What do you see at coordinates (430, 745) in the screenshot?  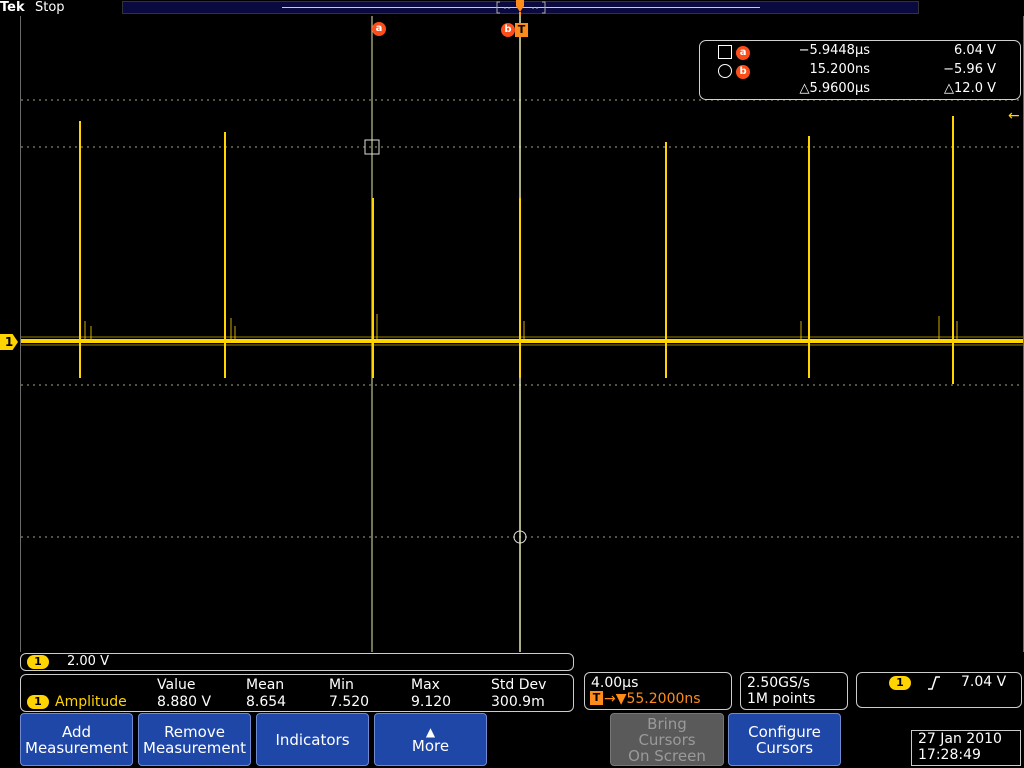 I see `more-button-label: More` at bounding box center [430, 745].